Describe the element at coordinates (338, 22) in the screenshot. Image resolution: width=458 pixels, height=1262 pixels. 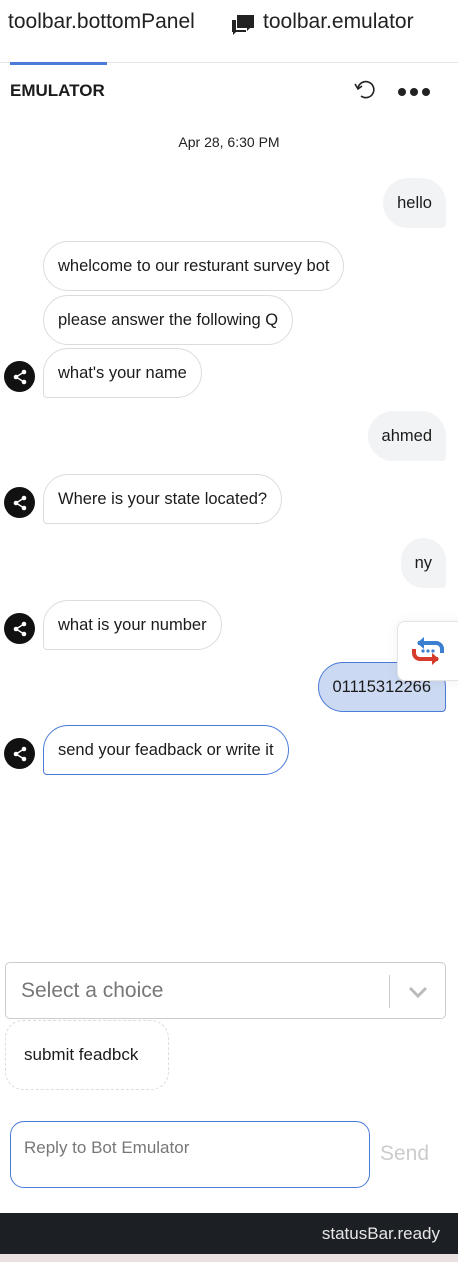
I see `tab-emulator: toolbar.emulator` at that location.